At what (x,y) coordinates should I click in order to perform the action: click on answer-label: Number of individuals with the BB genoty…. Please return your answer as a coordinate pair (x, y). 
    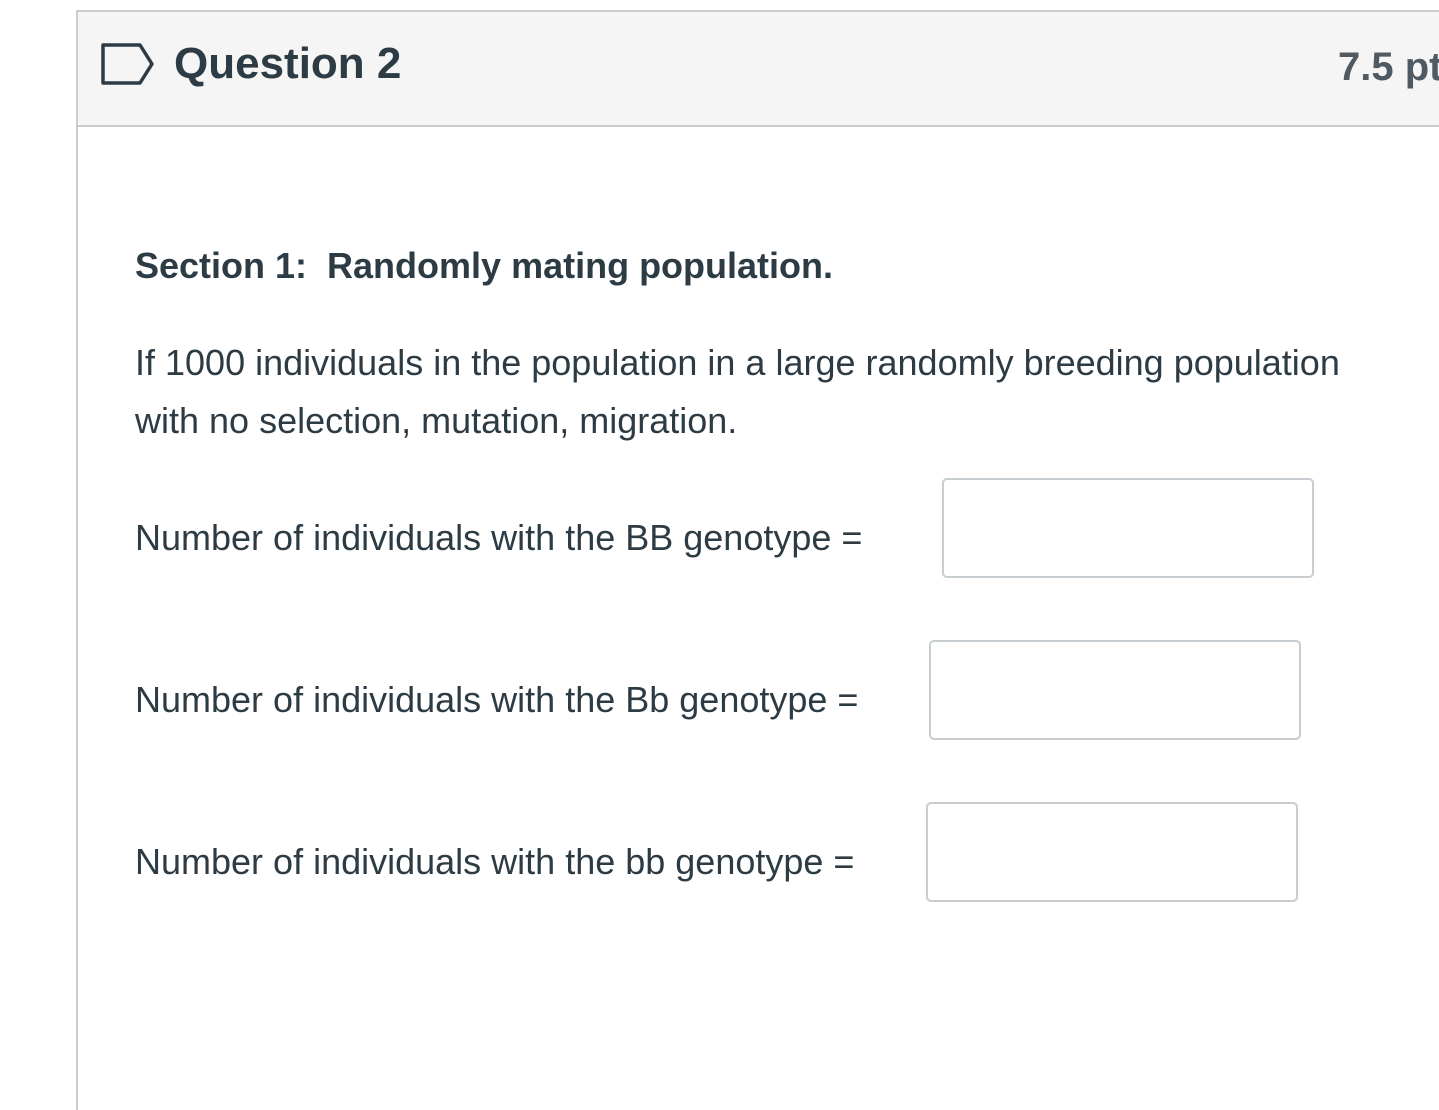
    Looking at the image, I should click on (499, 537).